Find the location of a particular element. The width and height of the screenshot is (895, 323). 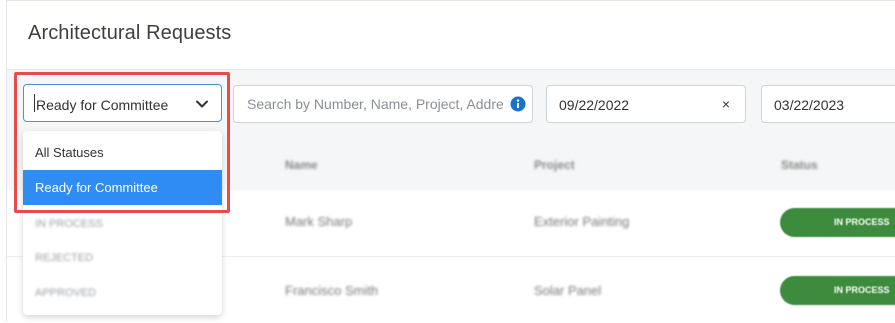

date-to-field: 03/22/2023 is located at coordinates (828, 104).